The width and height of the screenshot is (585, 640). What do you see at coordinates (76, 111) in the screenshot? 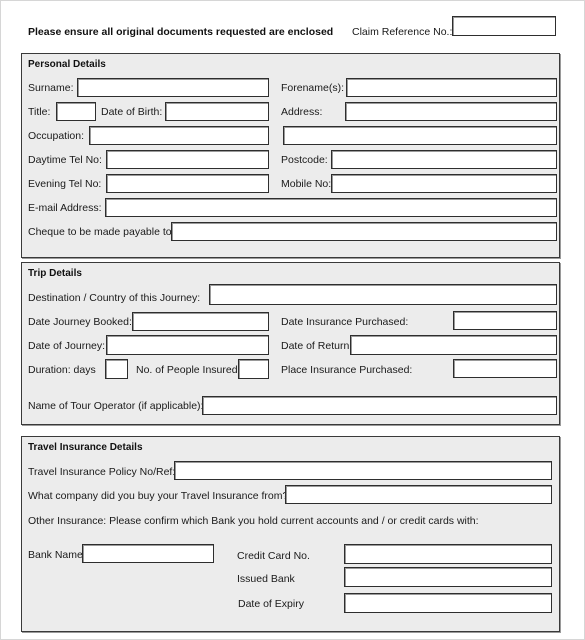
I see `title-input` at bounding box center [76, 111].